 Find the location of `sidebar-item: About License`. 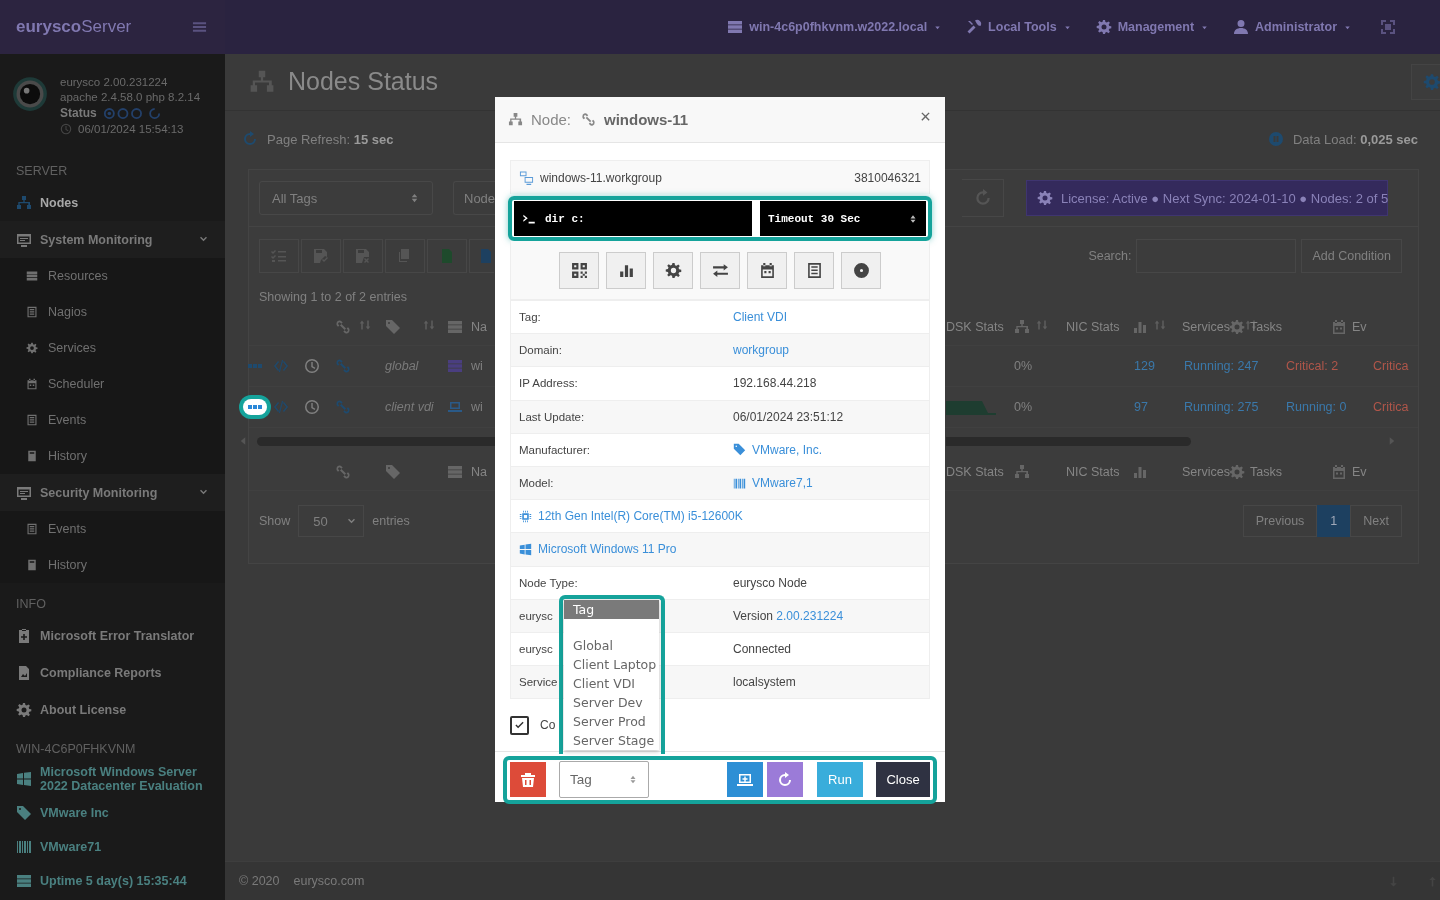

sidebar-item: About License is located at coordinates (112, 709).